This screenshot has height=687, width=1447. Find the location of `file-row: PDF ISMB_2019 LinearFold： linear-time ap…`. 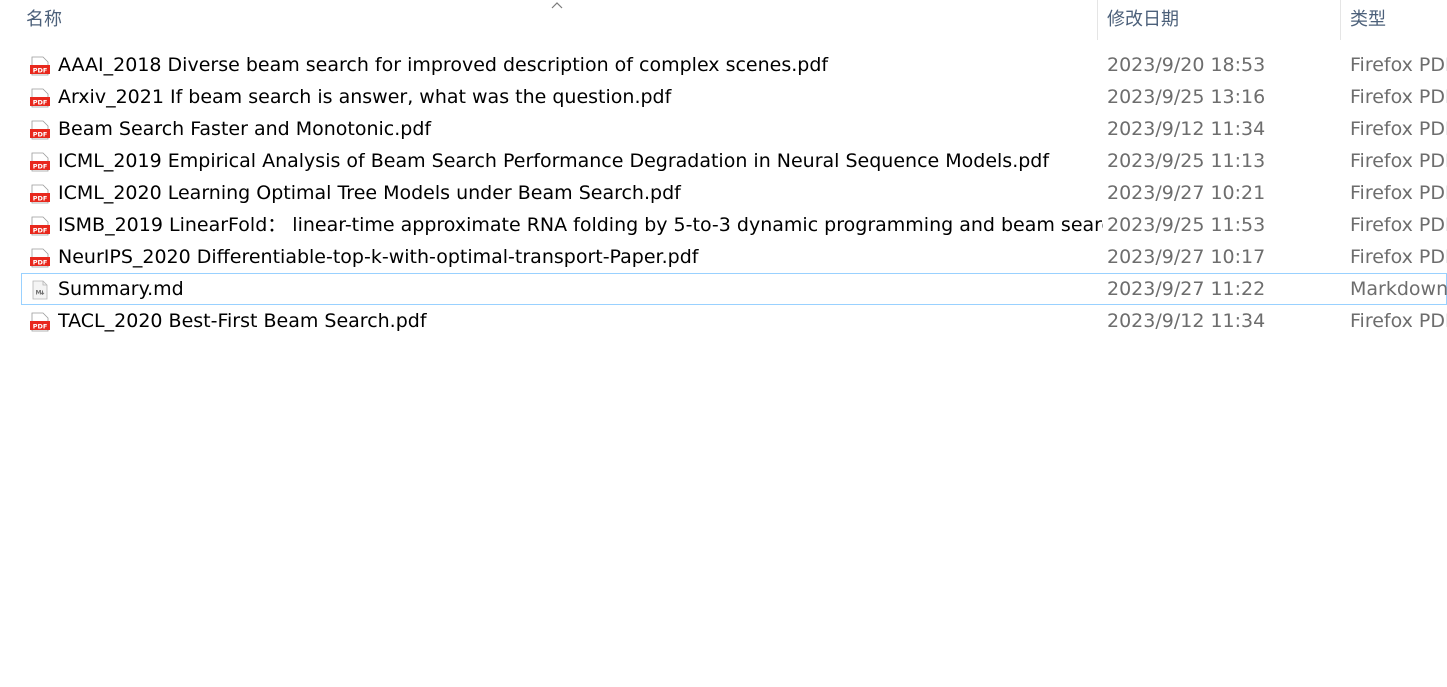

file-row: PDF ISMB_2019 LinearFold： linear-time ap… is located at coordinates (734, 225).